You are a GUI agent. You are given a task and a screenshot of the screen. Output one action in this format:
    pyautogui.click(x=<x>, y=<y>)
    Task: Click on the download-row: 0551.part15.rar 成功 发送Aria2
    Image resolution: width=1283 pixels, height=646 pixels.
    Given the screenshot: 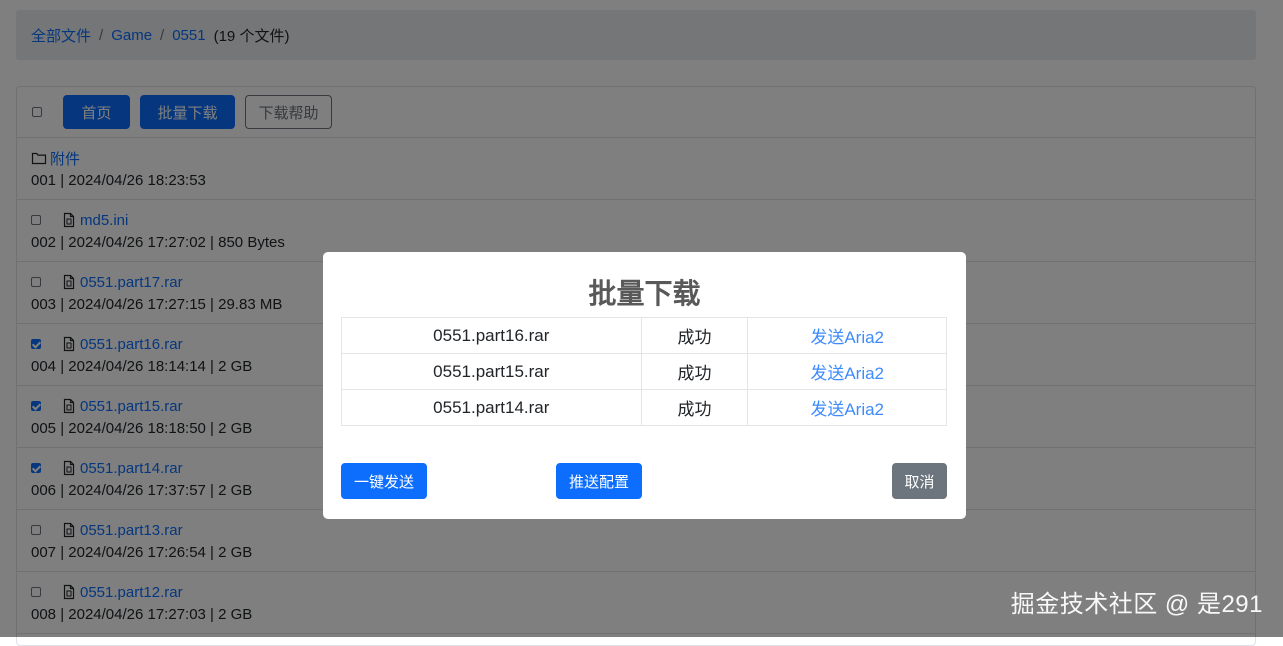 What is the action you would take?
    pyautogui.click(x=644, y=371)
    